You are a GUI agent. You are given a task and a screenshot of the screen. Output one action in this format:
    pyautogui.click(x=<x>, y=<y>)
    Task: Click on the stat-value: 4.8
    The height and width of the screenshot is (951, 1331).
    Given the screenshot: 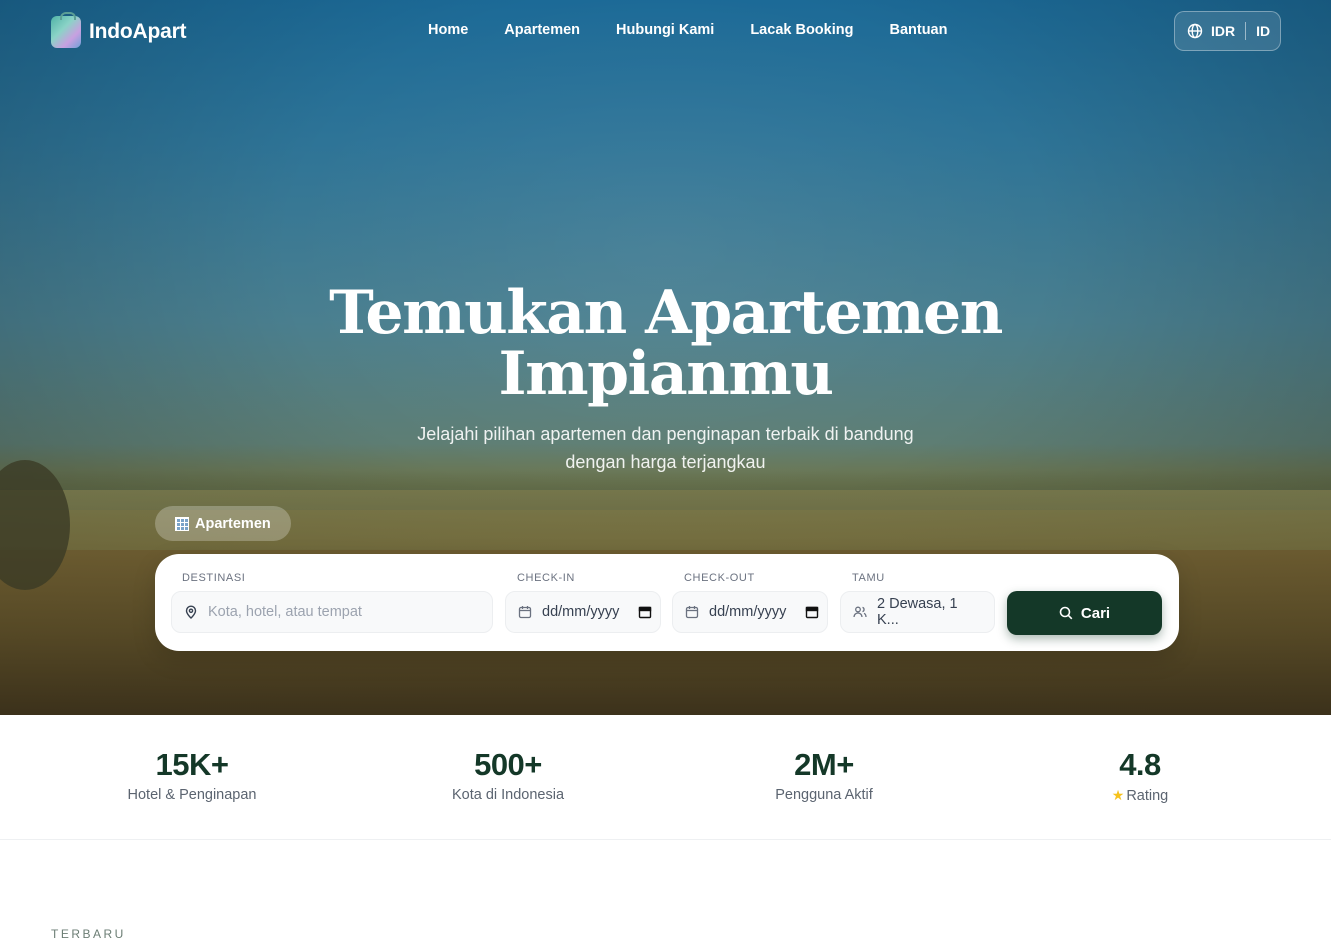 What is the action you would take?
    pyautogui.click(x=1140, y=764)
    